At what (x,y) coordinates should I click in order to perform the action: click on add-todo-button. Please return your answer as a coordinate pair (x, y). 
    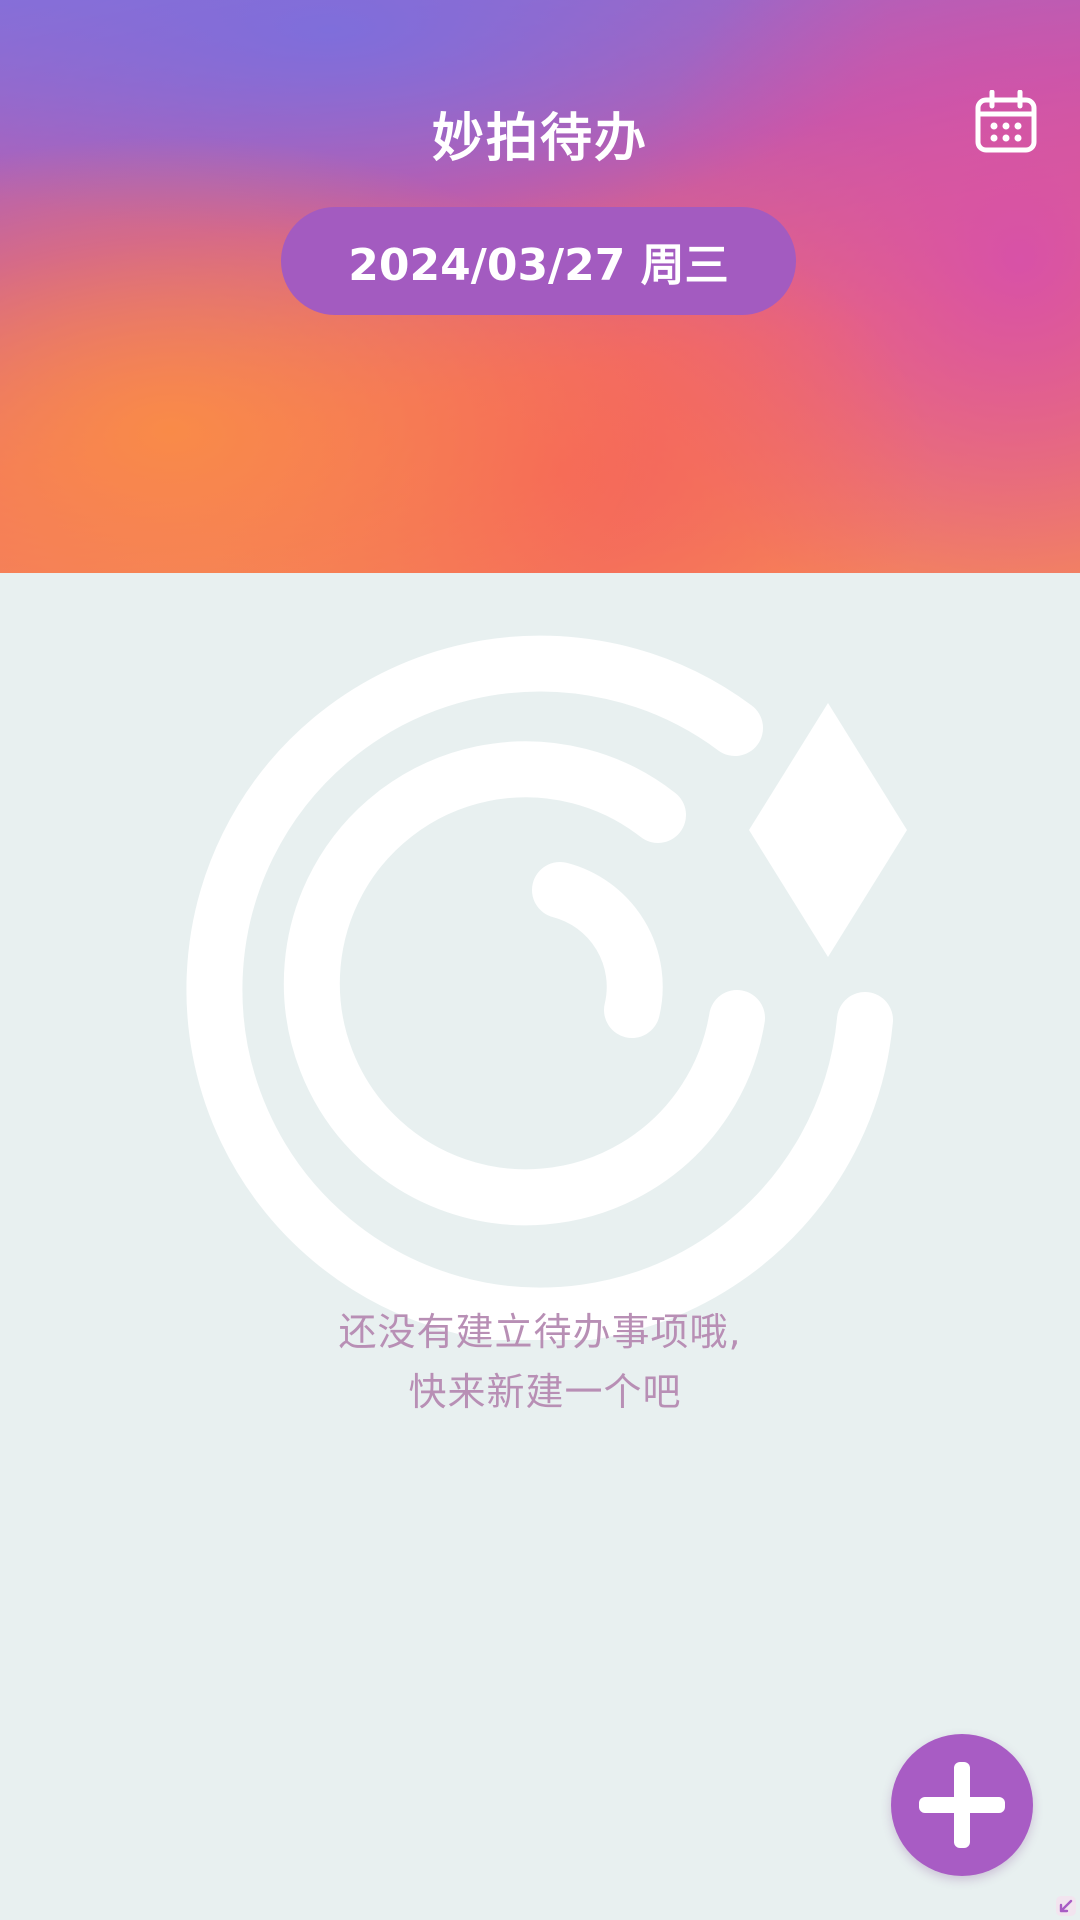
    Looking at the image, I should click on (962, 1805).